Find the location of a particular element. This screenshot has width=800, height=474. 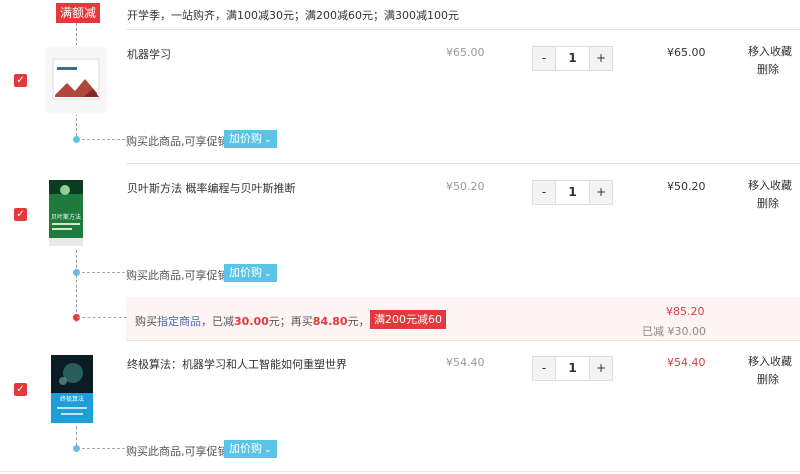

summary-total: ¥85.20 is located at coordinates (685, 311).